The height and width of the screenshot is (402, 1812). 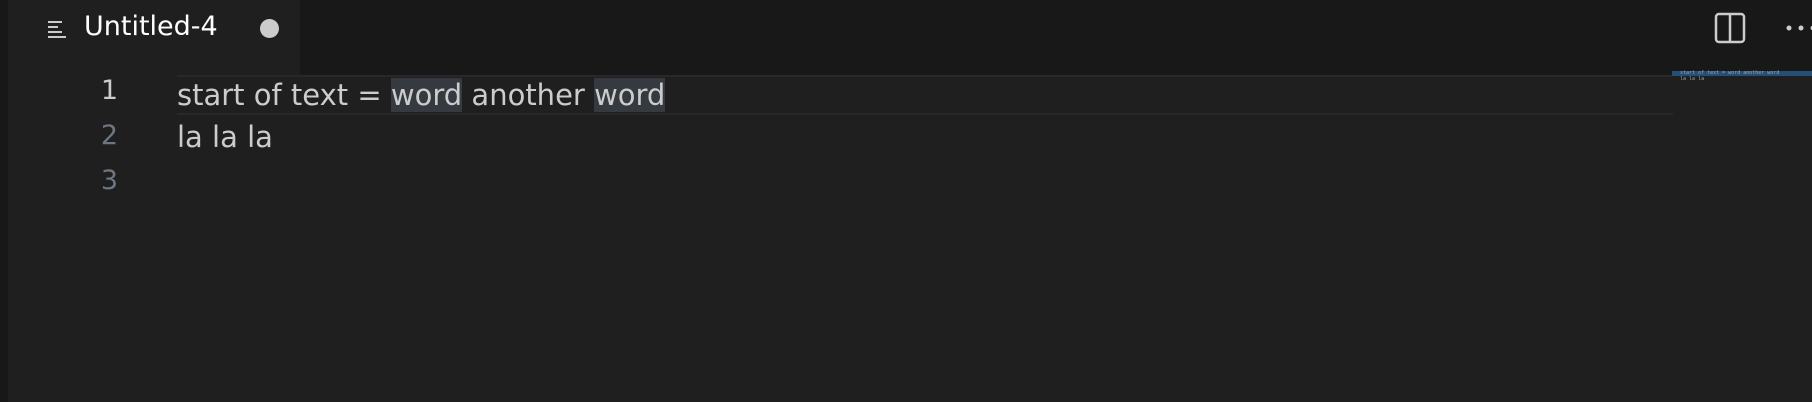 I want to click on split-editor-icon, so click(x=1730, y=28).